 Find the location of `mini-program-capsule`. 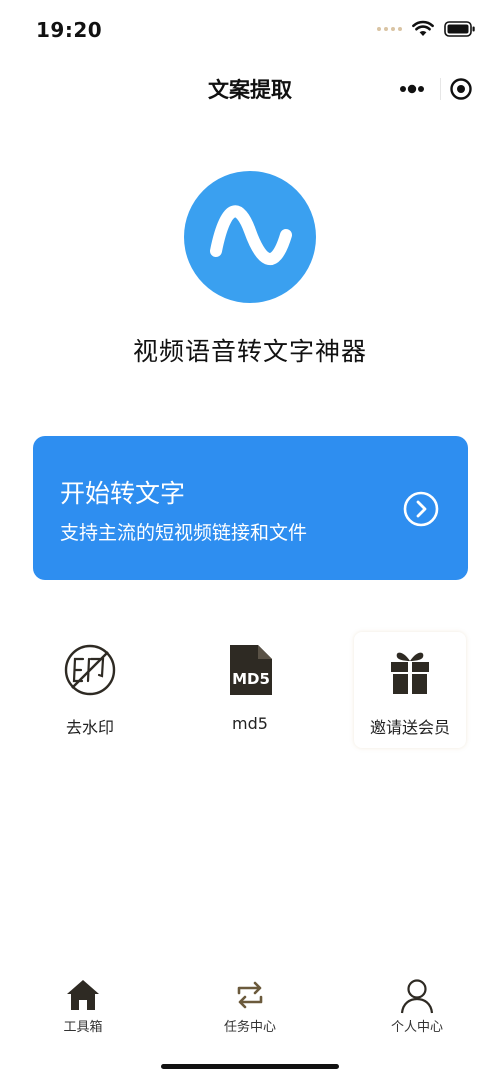

mini-program-capsule is located at coordinates (432, 89).